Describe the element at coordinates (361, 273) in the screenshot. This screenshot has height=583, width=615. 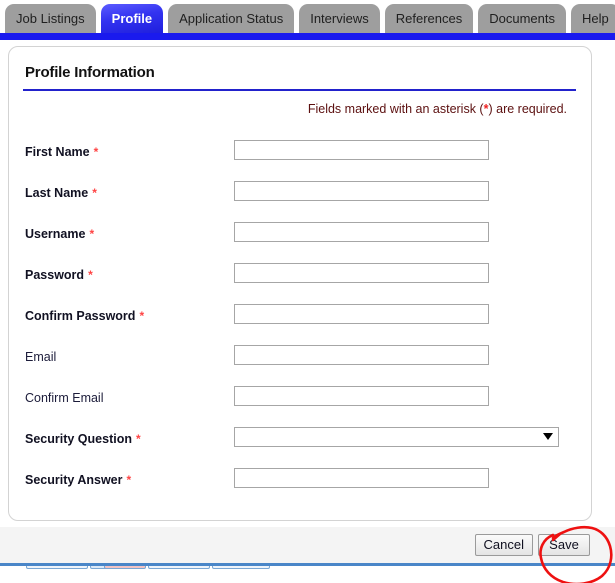
I see `input-password` at that location.